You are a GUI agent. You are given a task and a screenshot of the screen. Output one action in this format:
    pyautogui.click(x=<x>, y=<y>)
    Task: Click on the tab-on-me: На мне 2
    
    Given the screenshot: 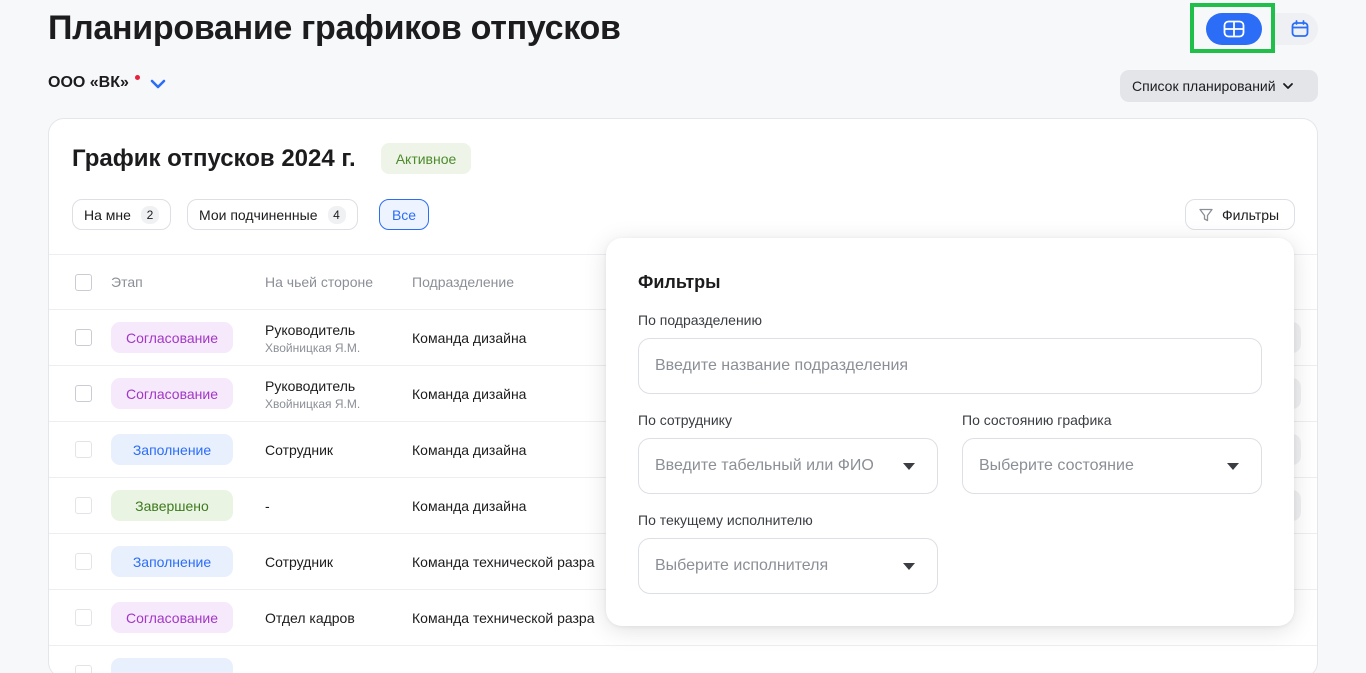 What is the action you would take?
    pyautogui.click(x=121, y=214)
    